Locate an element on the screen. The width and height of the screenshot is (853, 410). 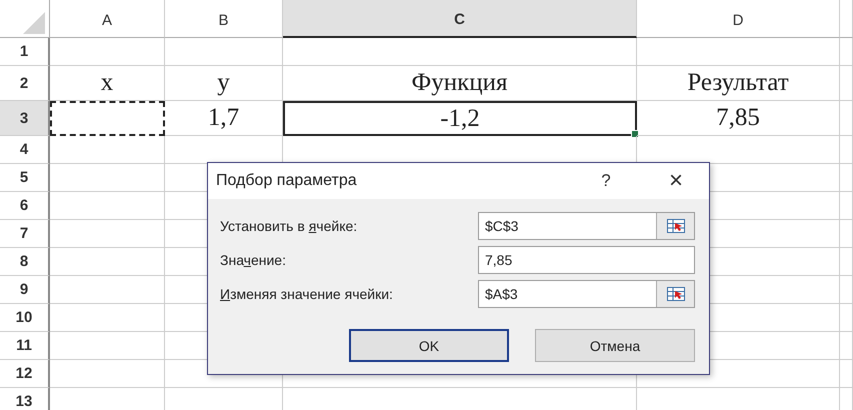
row-header: 6 is located at coordinates (25, 206).